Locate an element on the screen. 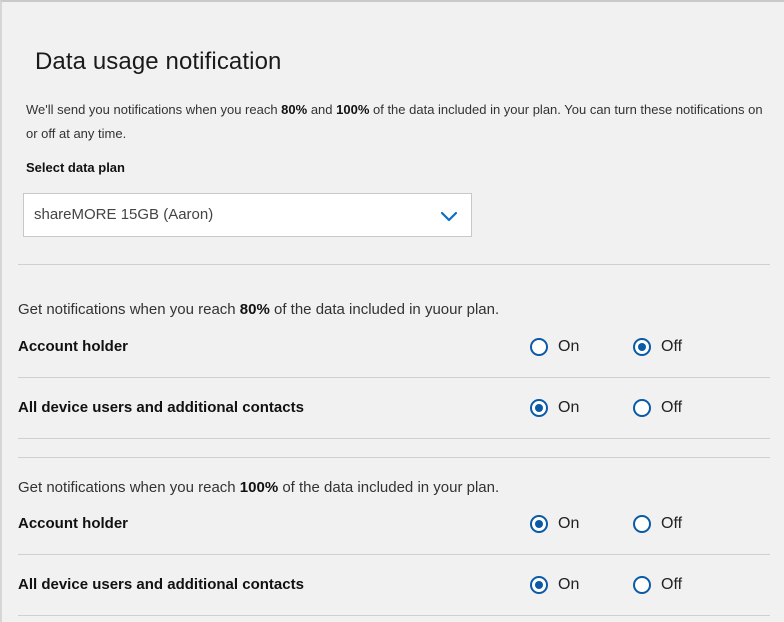 Image resolution: width=784 pixels, height=622 pixels. radio-all-users-100-on: On is located at coordinates (554, 585).